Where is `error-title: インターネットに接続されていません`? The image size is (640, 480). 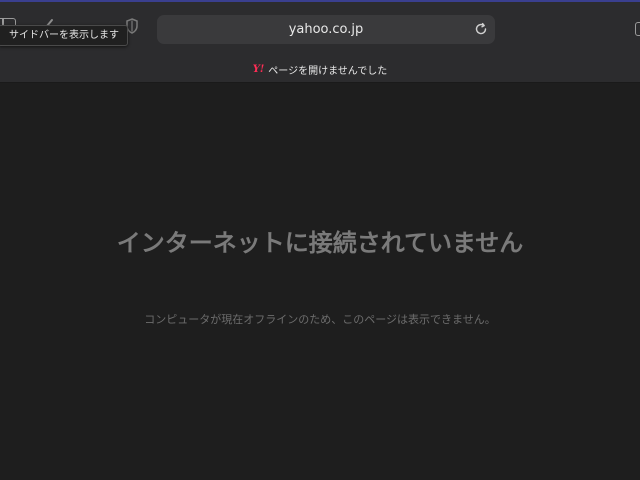
error-title: インターネットに接続されていません is located at coordinates (320, 243).